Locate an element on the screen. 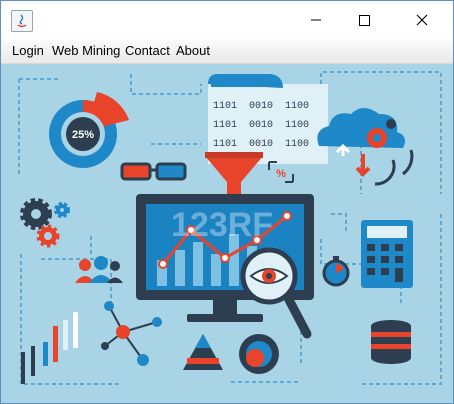 The width and height of the screenshot is (454, 404). binary-row-1: 1101 0010 1100 is located at coordinates (261, 106).